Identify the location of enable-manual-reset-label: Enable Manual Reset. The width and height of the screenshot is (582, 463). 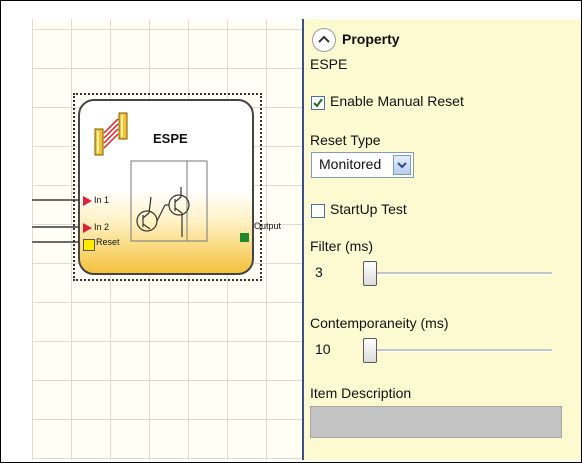
(397, 101).